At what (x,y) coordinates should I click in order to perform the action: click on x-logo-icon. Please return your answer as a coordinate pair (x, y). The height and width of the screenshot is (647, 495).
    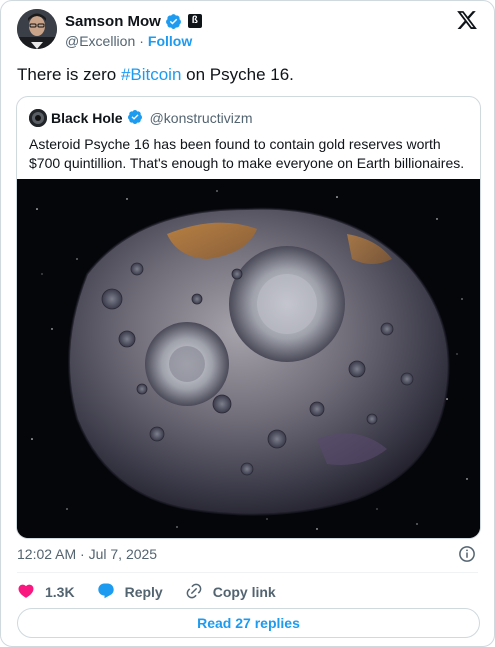
    Looking at the image, I should click on (467, 20).